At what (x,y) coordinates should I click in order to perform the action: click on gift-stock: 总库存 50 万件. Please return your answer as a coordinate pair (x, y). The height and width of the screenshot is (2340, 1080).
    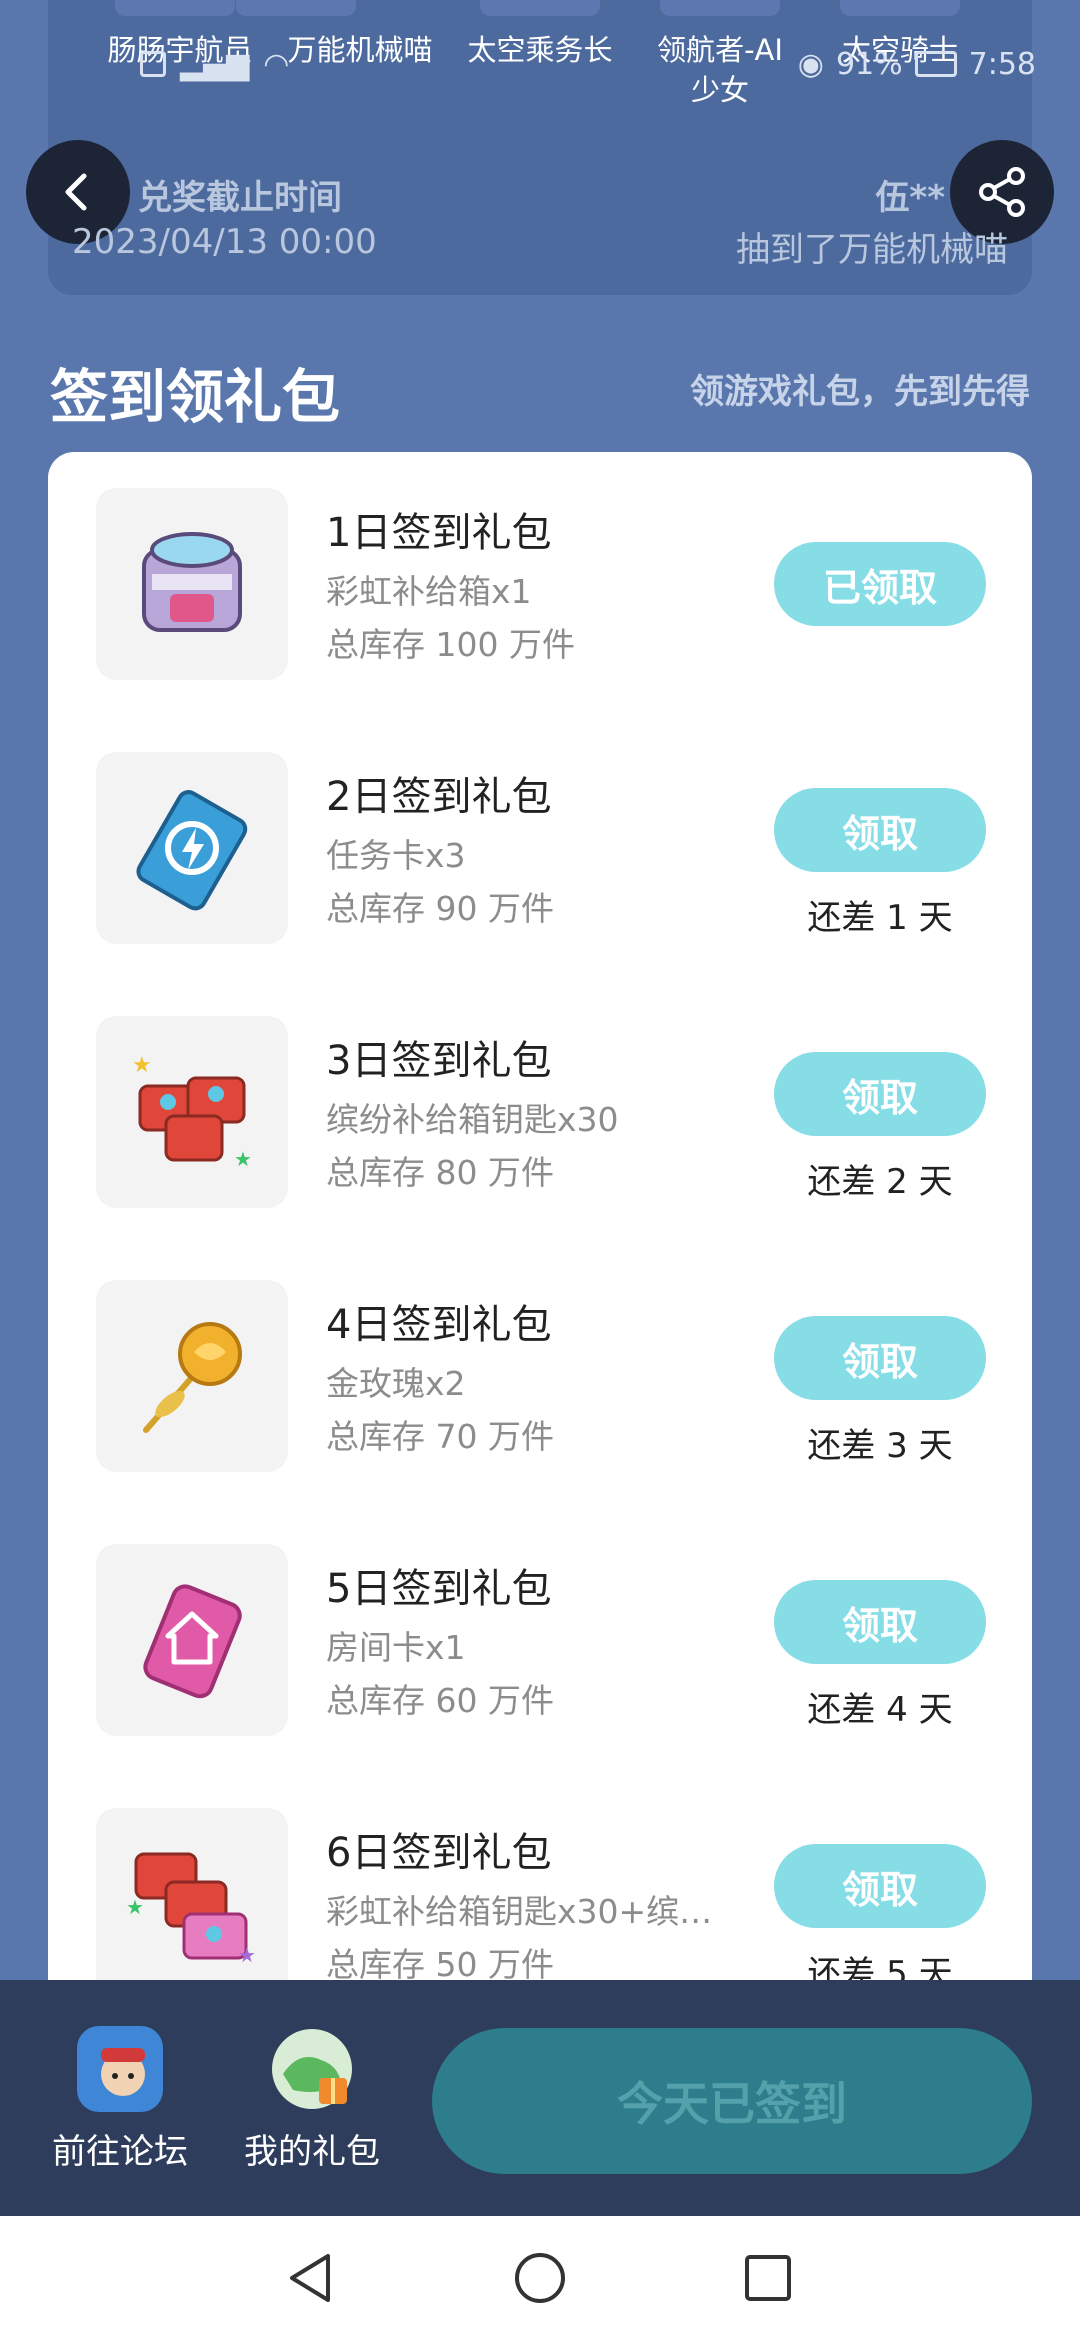
    Looking at the image, I should click on (440, 1964).